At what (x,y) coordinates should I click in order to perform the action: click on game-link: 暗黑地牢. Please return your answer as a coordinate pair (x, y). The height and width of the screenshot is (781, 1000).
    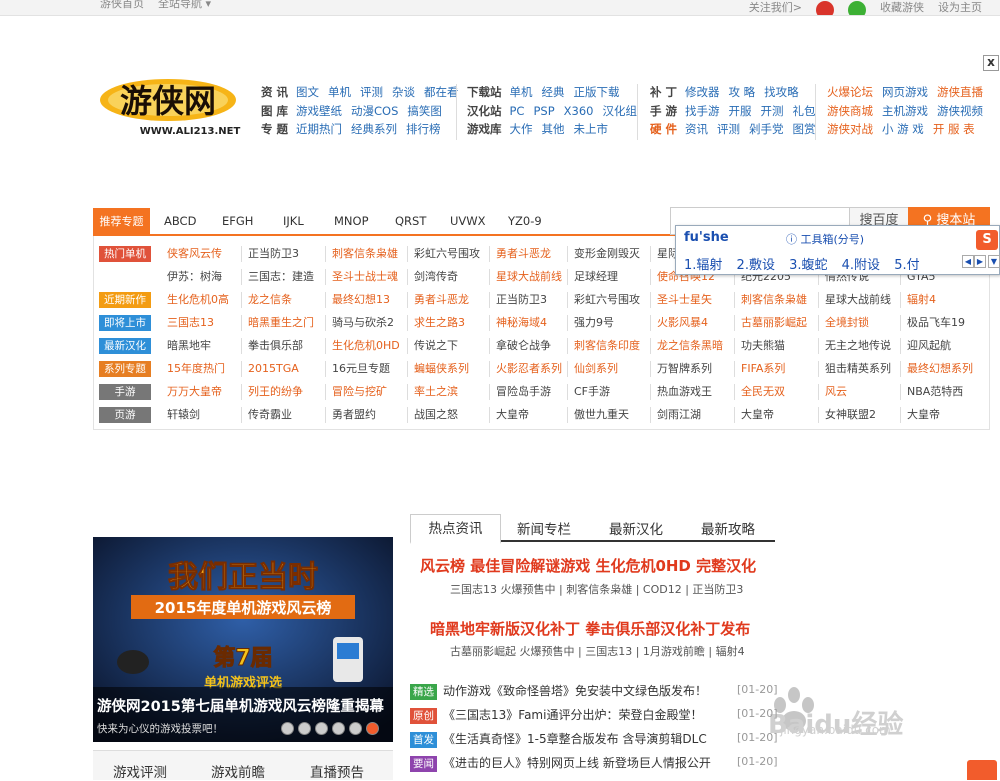
    Looking at the image, I should click on (186, 346).